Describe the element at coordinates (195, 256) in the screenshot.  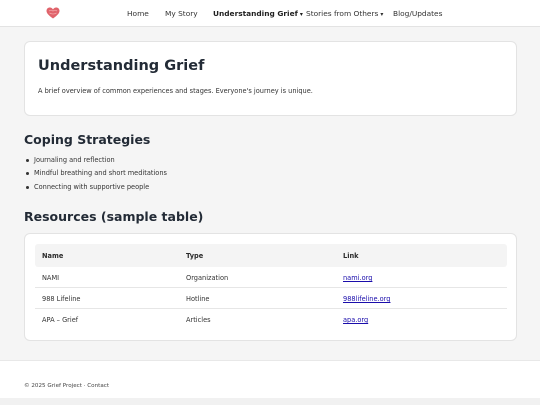
I see `column-header-type: Type` at that location.